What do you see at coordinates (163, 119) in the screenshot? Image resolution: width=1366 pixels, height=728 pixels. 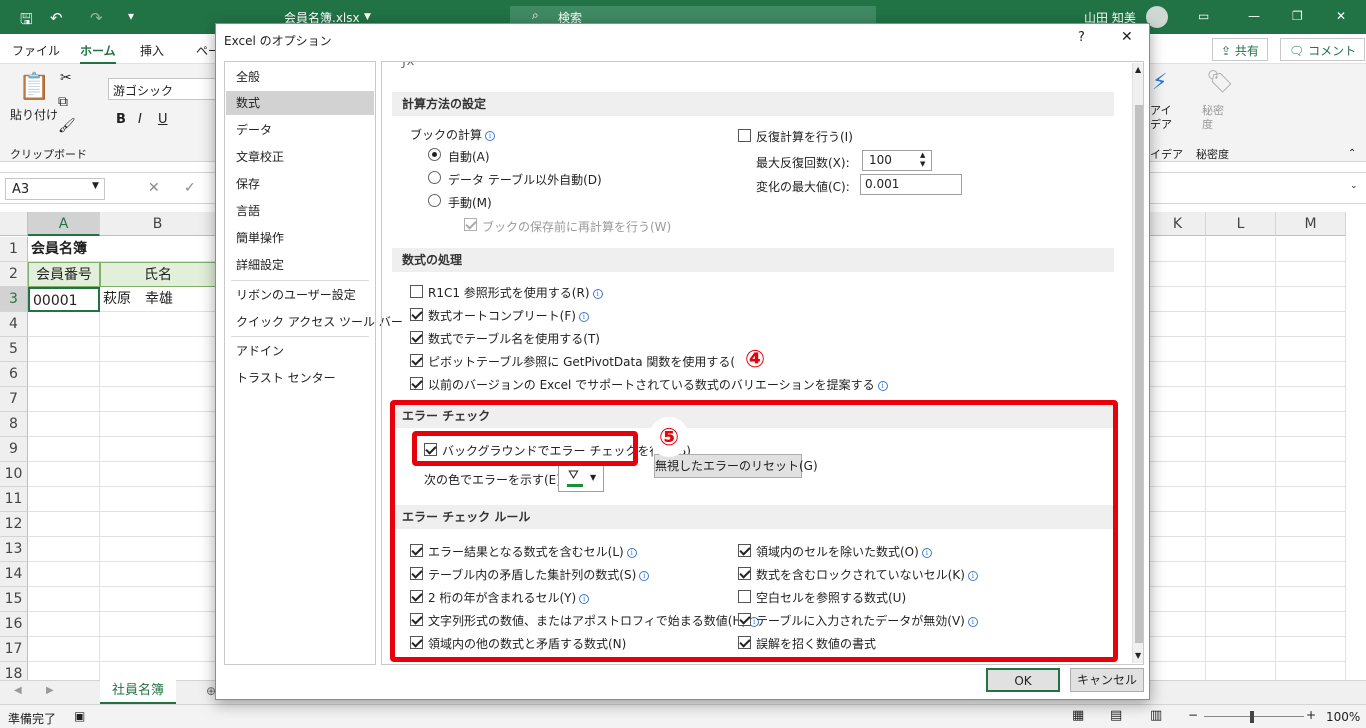 I see `underline-button: U` at bounding box center [163, 119].